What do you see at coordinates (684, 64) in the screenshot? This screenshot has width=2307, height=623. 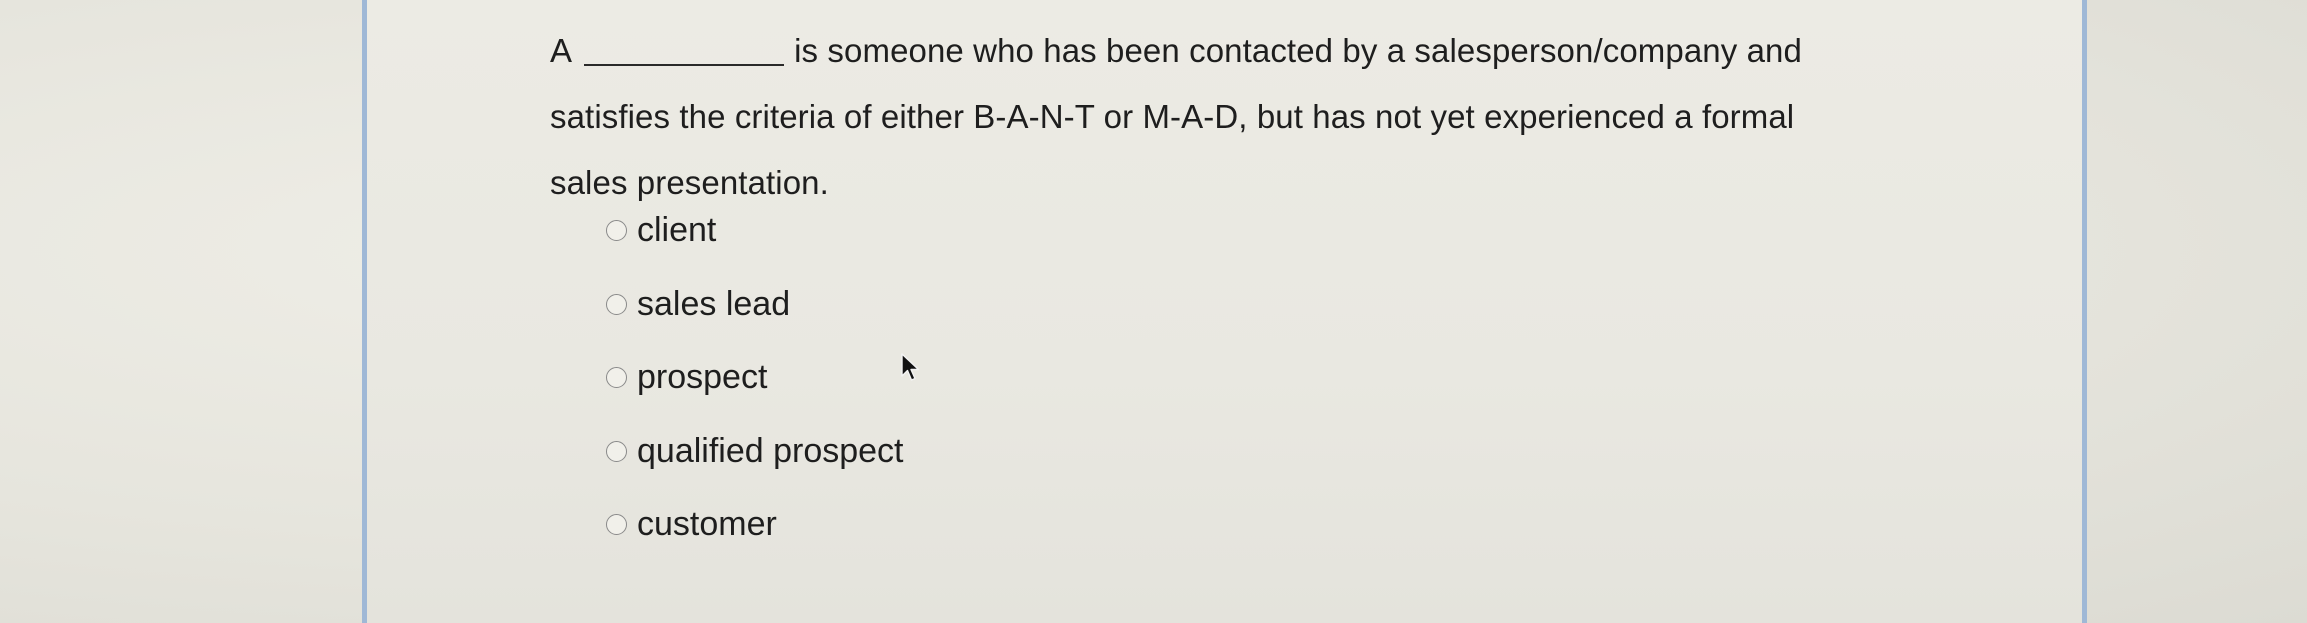 I see `answer-blank` at bounding box center [684, 64].